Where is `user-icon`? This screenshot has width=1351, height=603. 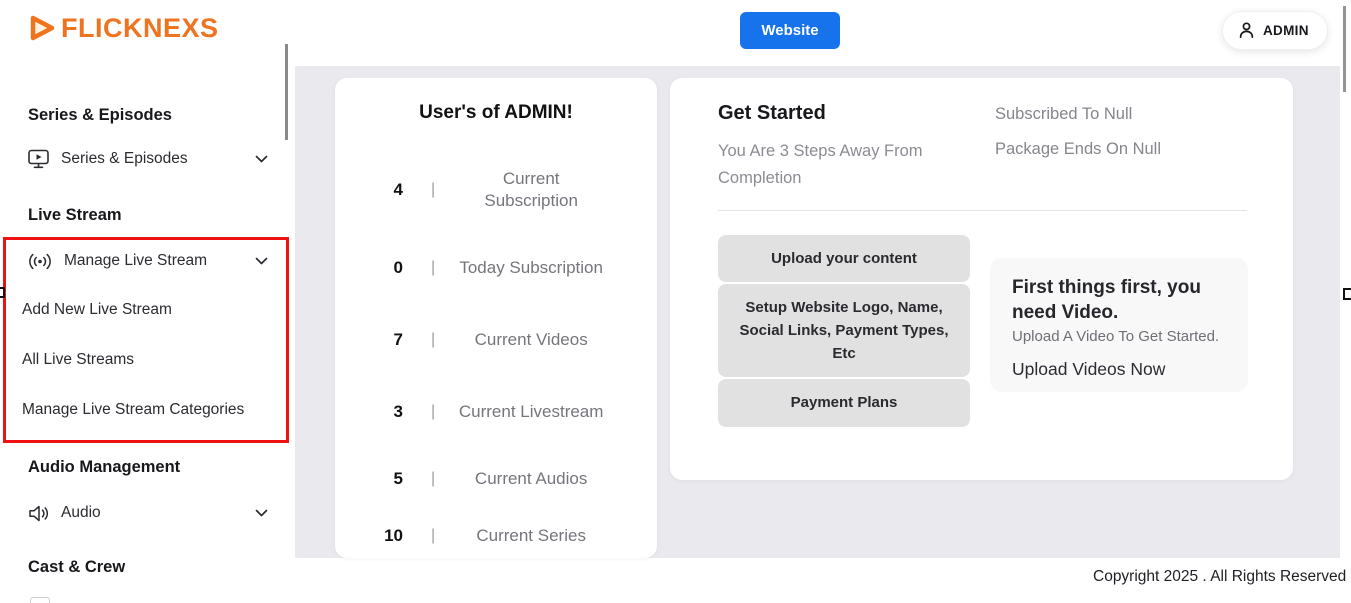 user-icon is located at coordinates (1246, 30).